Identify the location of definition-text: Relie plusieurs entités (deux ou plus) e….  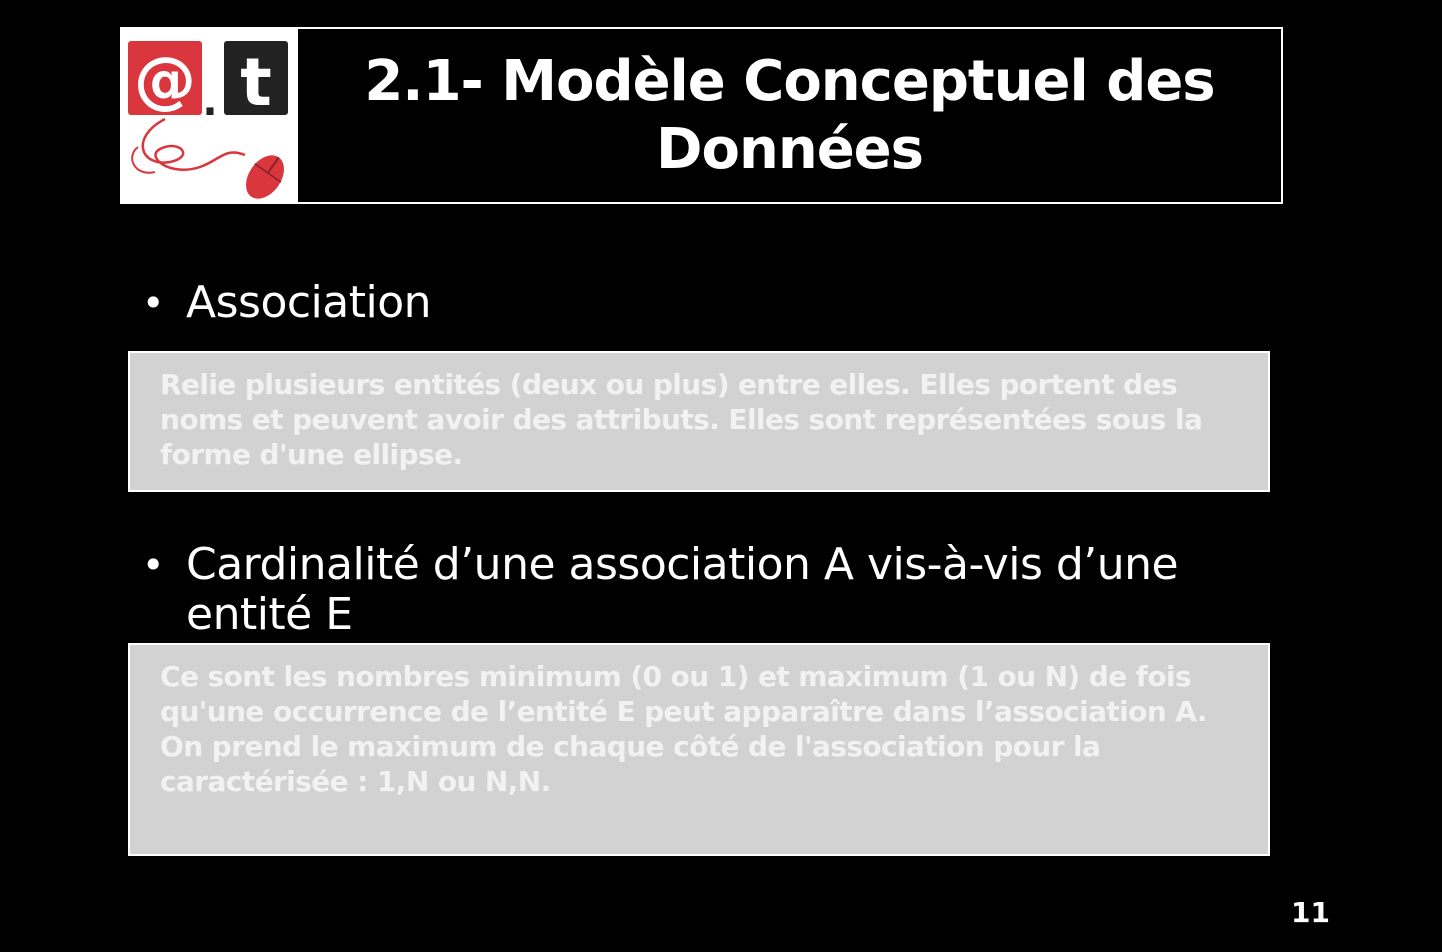
(681, 419).